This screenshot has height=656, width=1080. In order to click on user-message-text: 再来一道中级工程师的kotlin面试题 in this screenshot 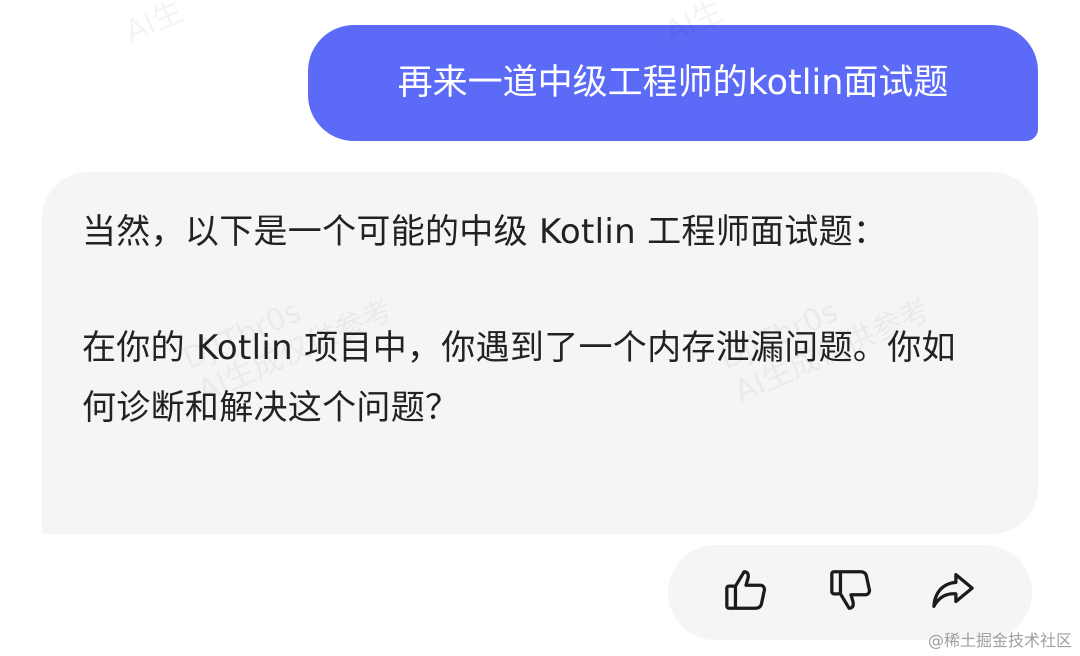, I will do `click(673, 83)`.